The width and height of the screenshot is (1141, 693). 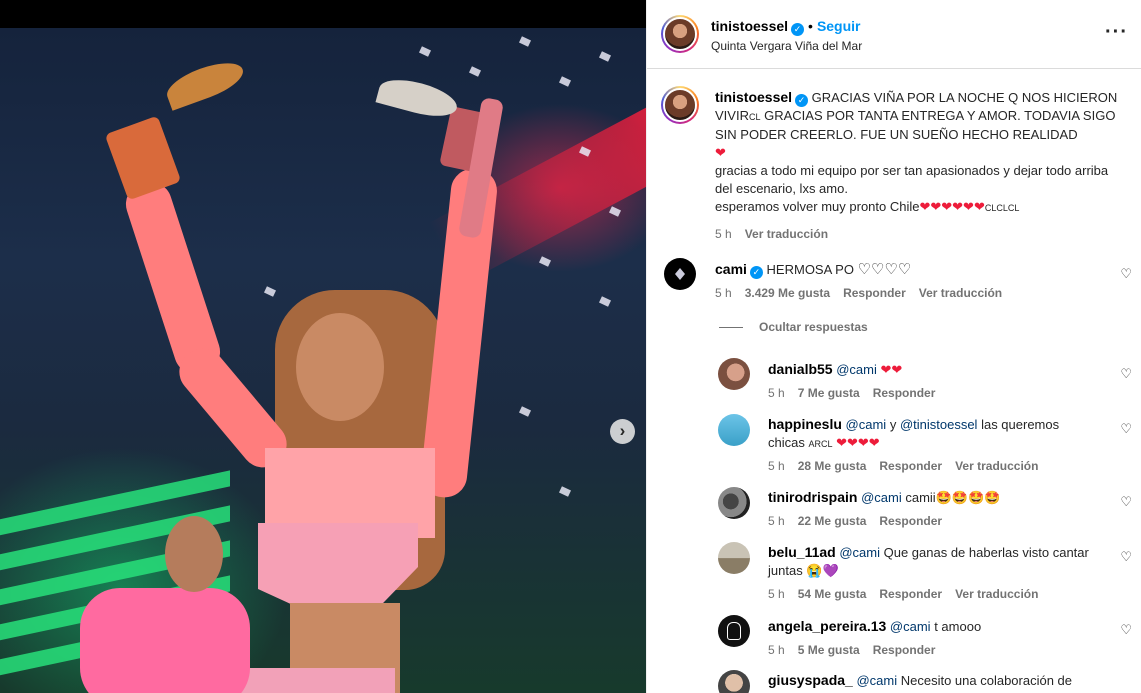 What do you see at coordinates (884, 269) in the screenshot?
I see `comment-hearts: ♡♡♡♡` at bounding box center [884, 269].